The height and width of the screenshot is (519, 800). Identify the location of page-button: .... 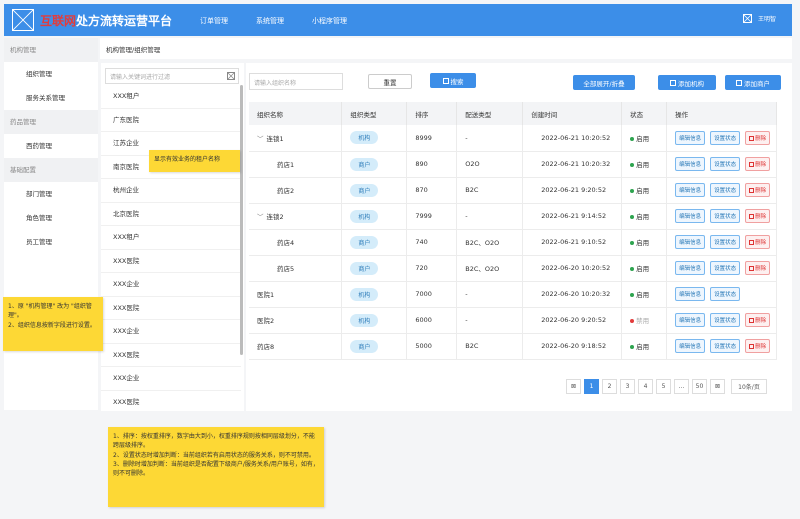
(681, 386).